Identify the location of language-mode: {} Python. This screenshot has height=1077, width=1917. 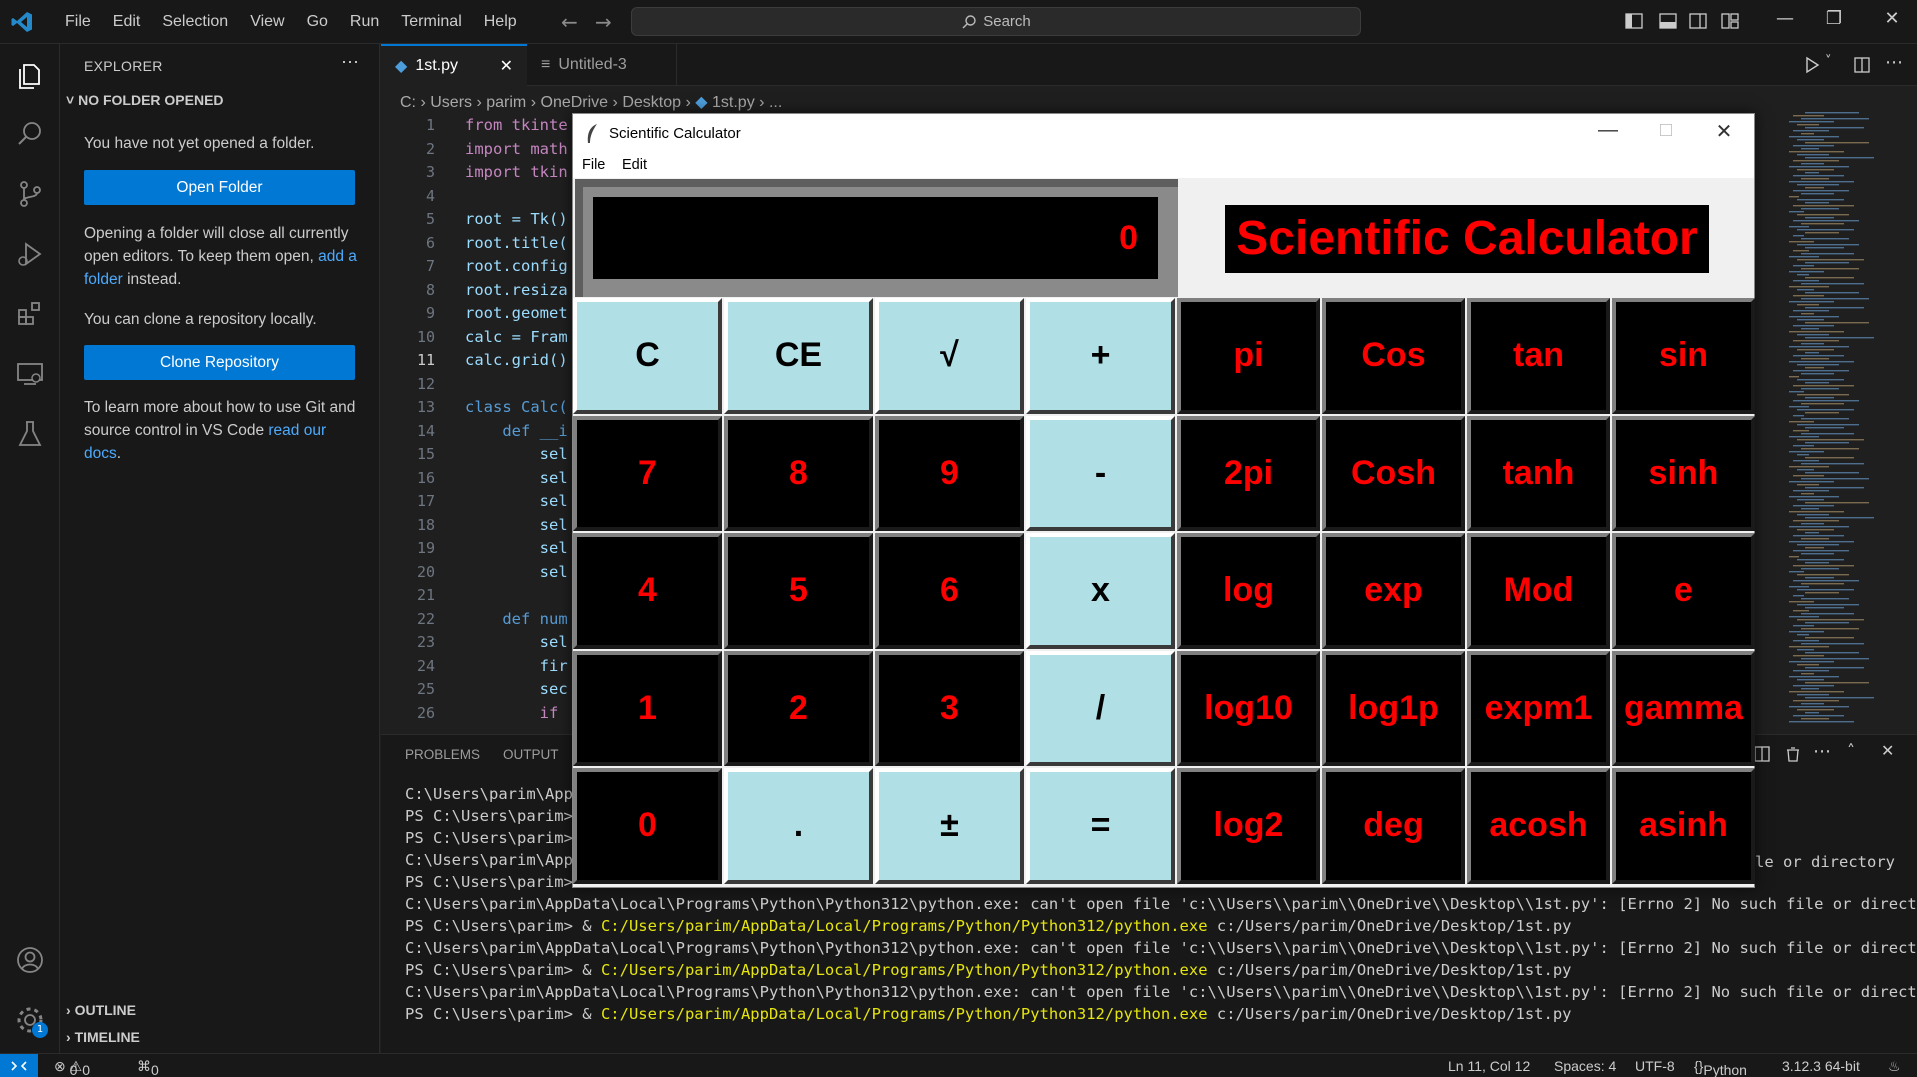
(1720, 1067).